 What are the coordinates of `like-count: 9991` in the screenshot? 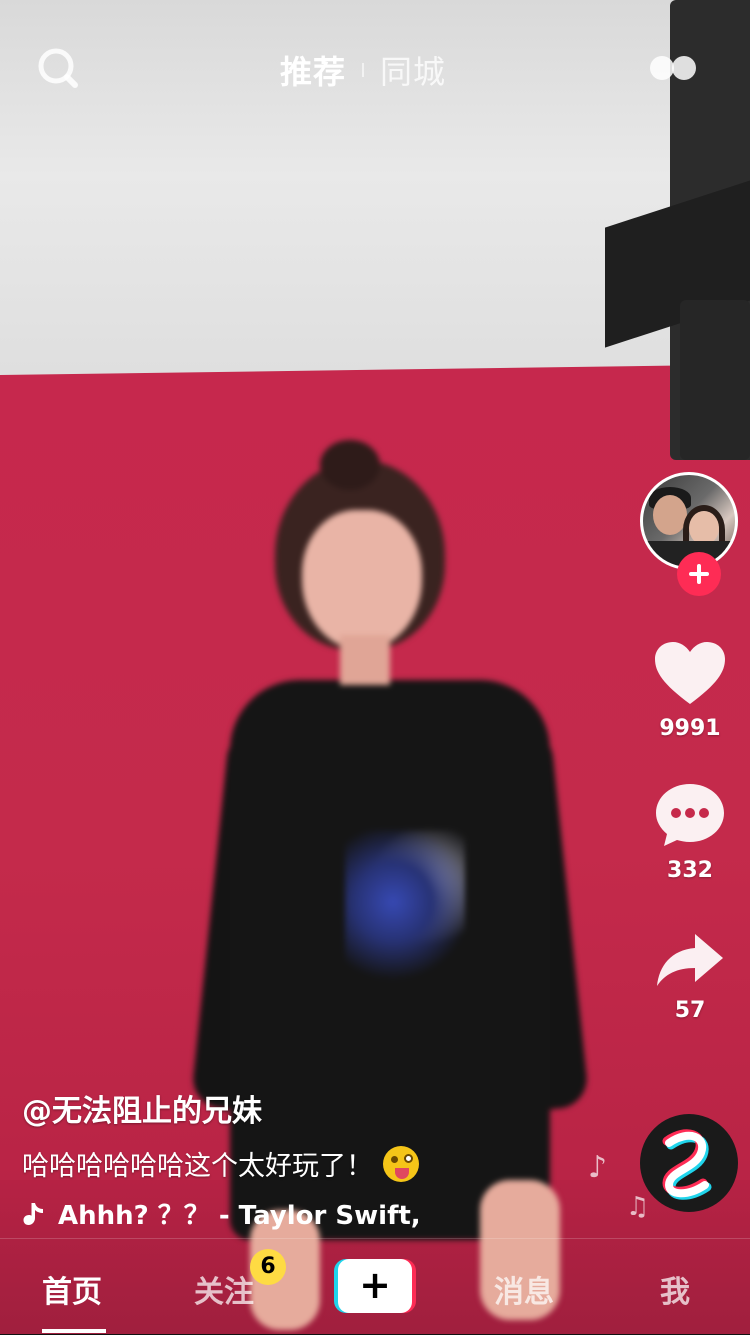 It's located at (690, 728).